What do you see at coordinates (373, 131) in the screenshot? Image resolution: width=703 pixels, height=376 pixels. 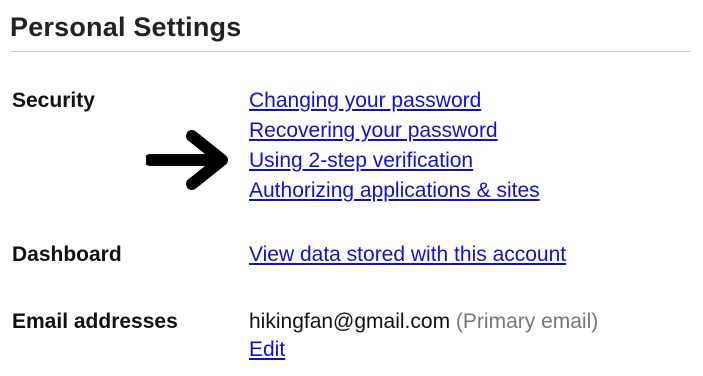 I see `recovering-password-link: Recovering your password` at bounding box center [373, 131].